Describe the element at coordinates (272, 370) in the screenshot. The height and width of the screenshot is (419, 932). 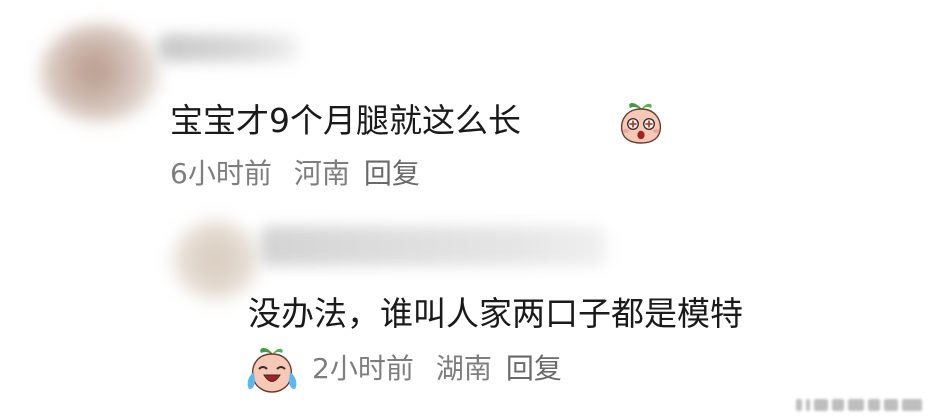
I see `laugh-cry-radish-emoji-icon` at that location.